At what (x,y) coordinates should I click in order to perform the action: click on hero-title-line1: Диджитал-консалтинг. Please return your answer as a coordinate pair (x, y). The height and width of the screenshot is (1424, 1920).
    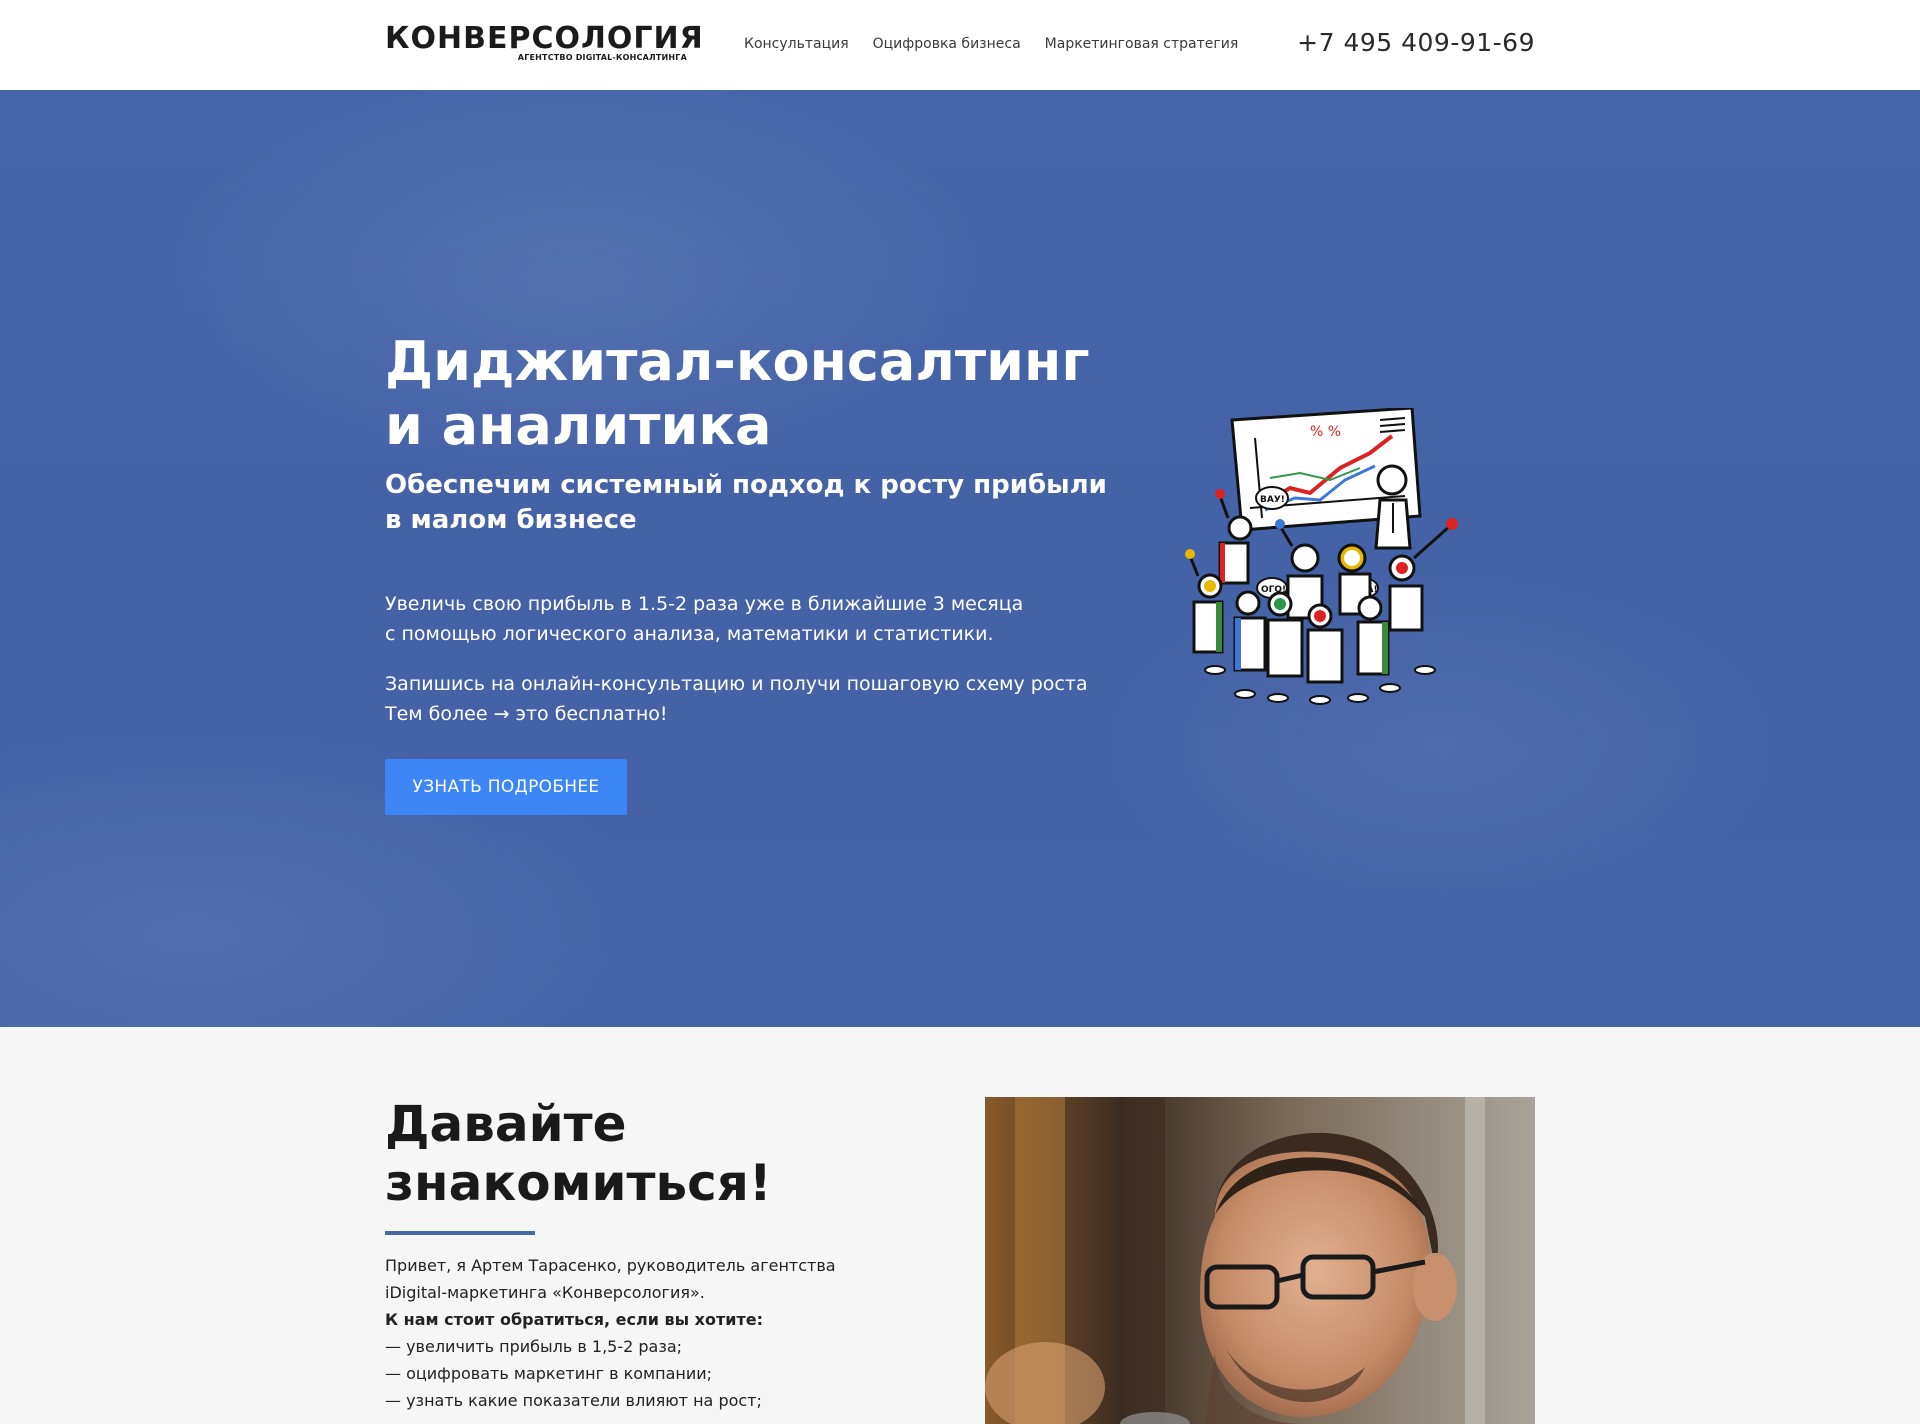
    Looking at the image, I should click on (737, 361).